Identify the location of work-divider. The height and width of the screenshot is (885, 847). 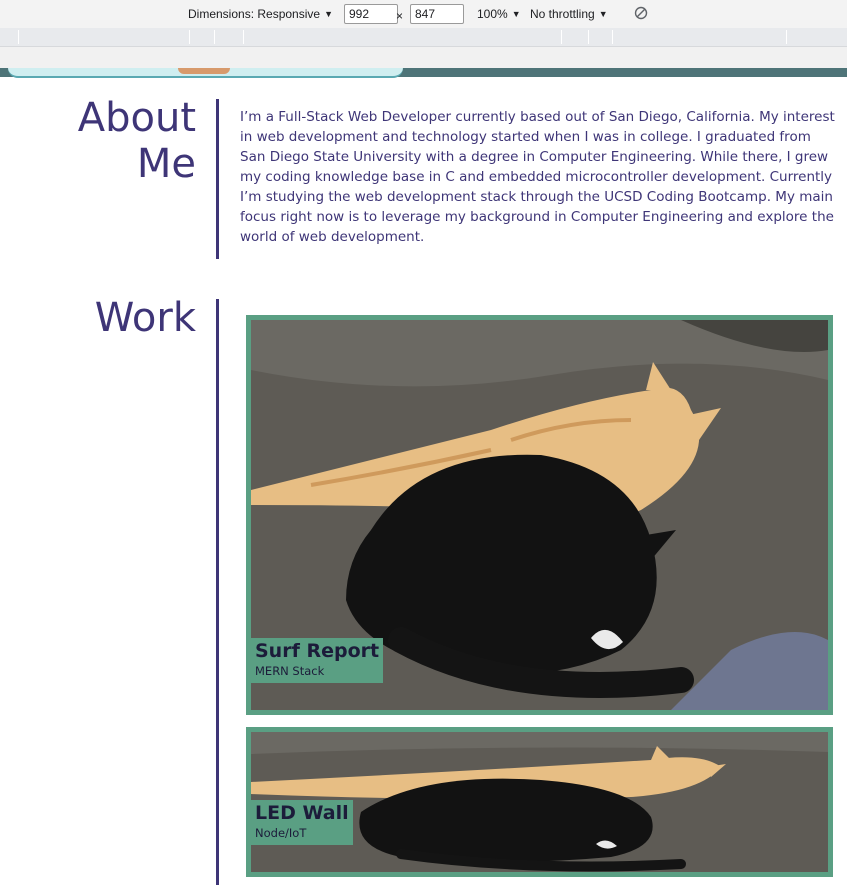
(217, 592).